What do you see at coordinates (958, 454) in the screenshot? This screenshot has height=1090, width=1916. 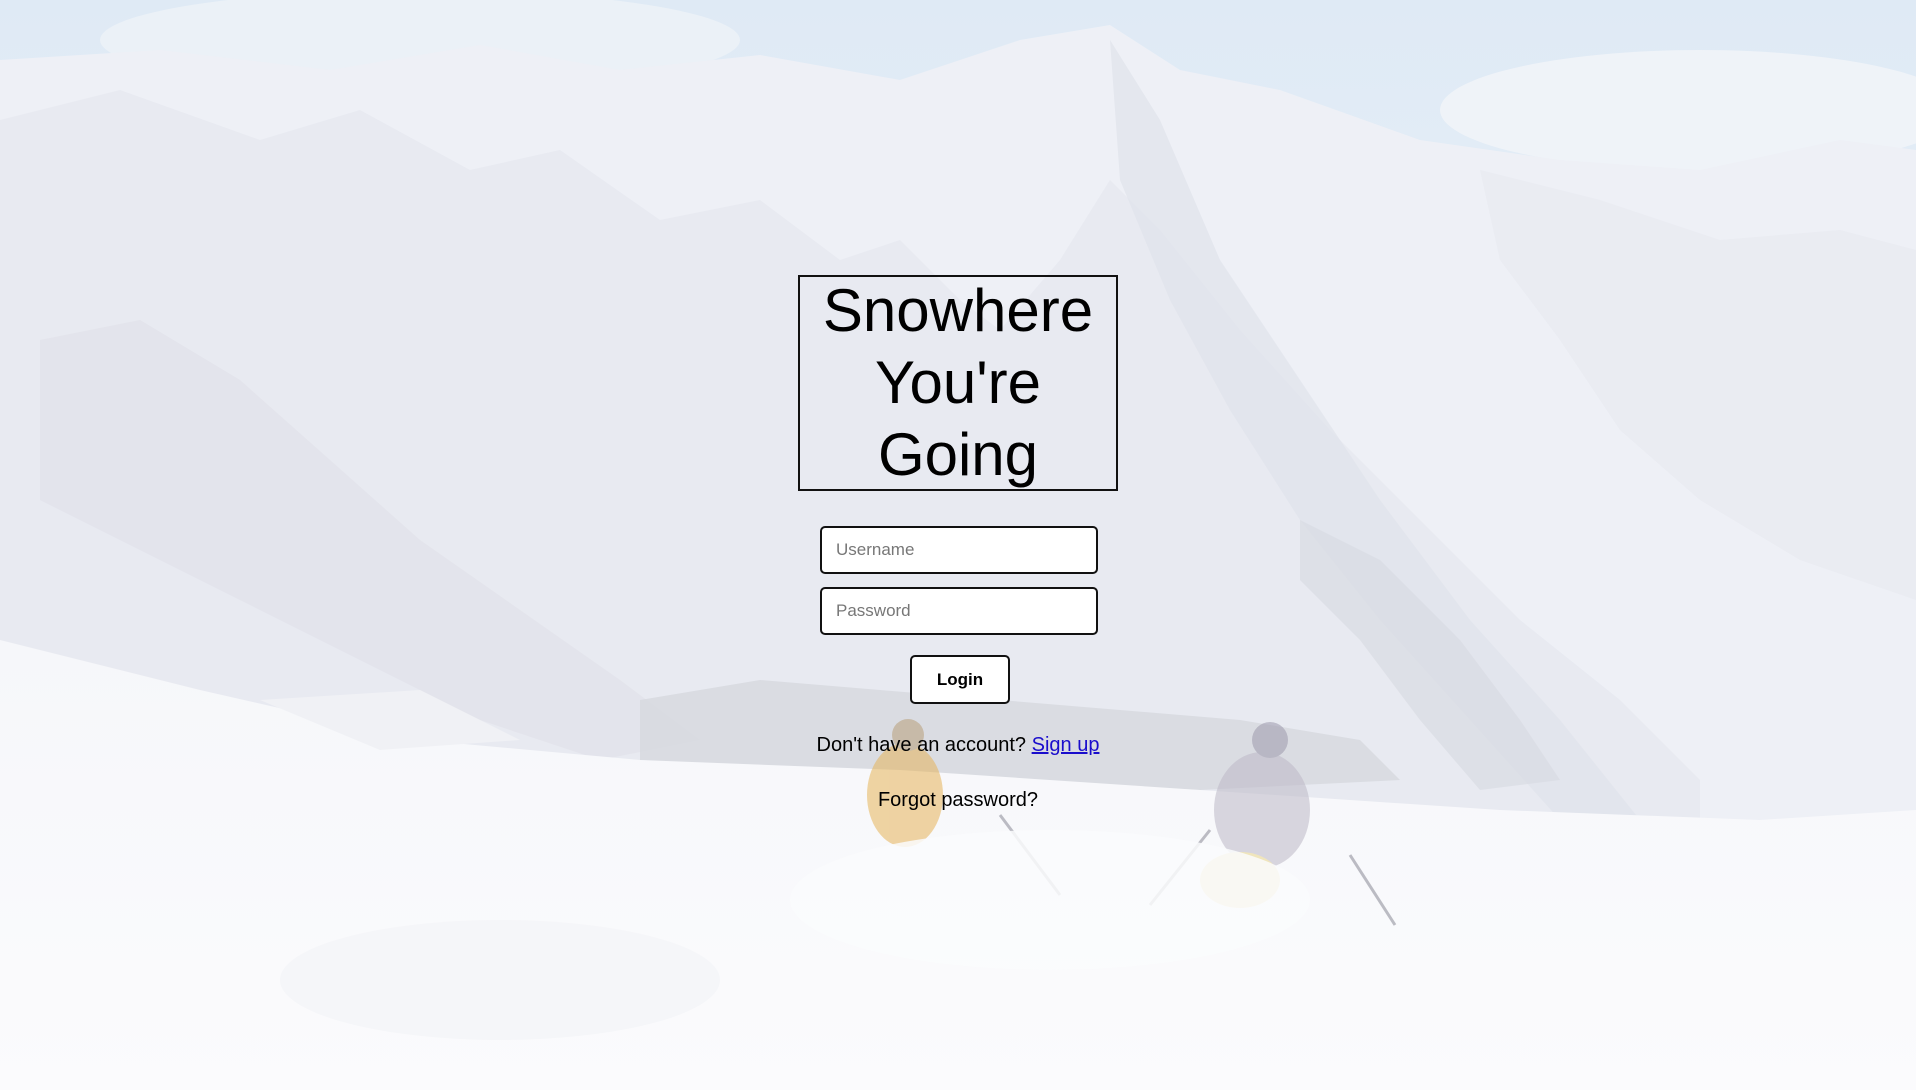 I see `brand-title-line-3: Going` at bounding box center [958, 454].